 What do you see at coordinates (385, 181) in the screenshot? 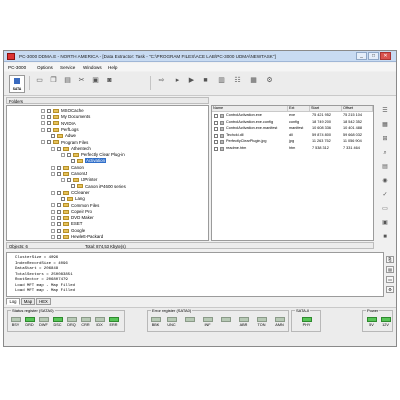
I see `disk-icon: ◉` at bounding box center [385, 181].